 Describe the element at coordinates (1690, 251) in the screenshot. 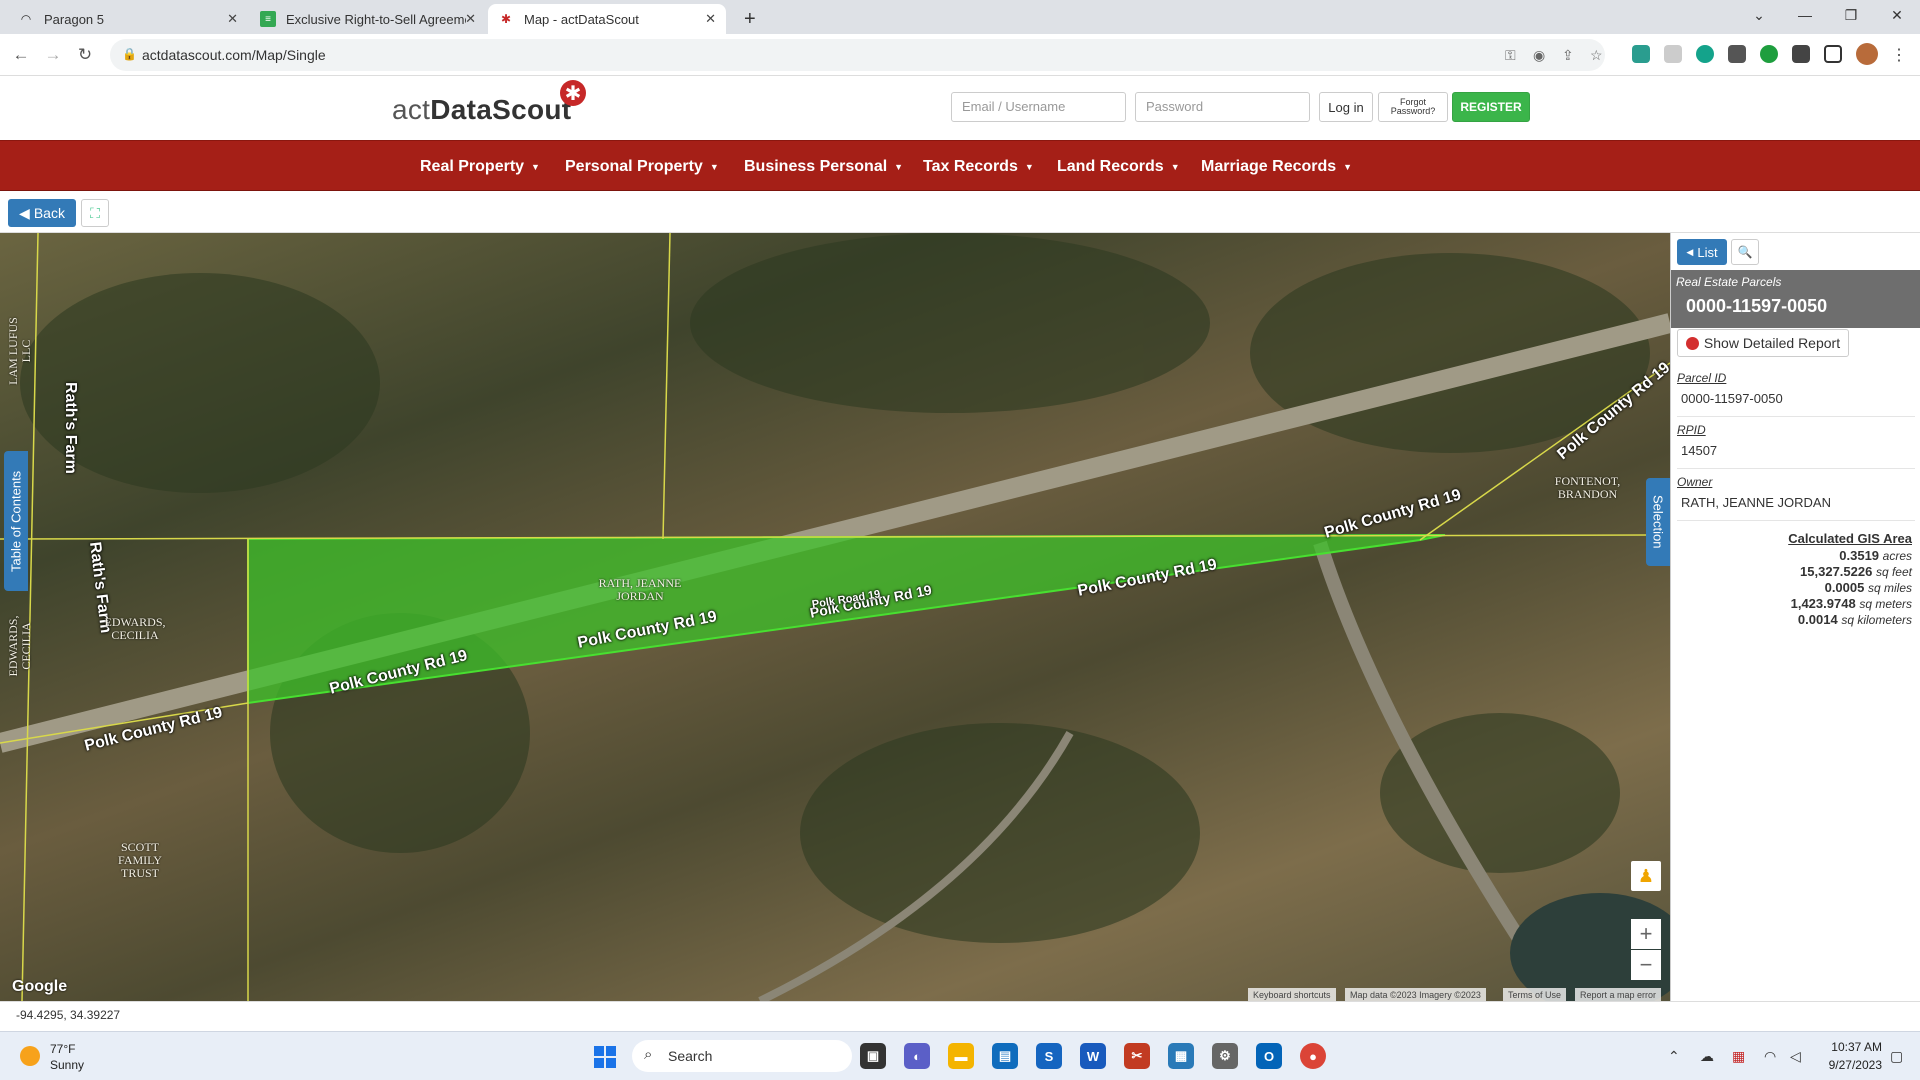

I see `caret-left-icon: ◀` at that location.